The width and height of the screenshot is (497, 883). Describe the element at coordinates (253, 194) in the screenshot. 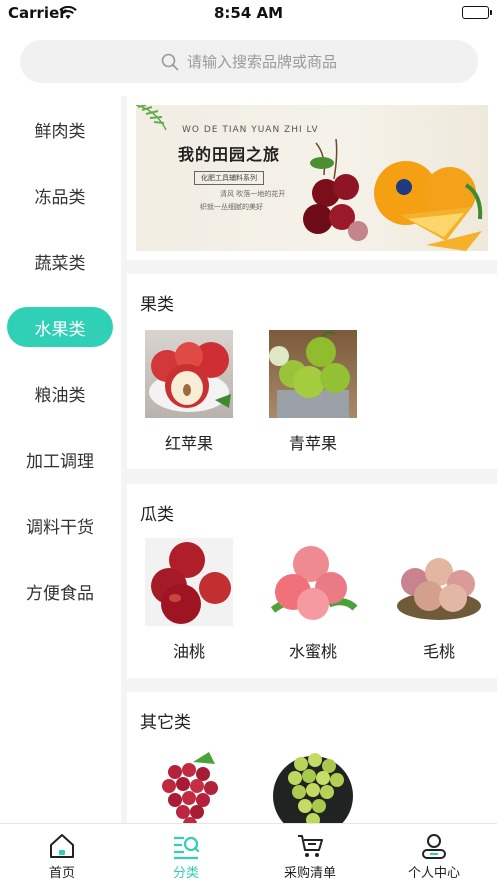

I see `banner-line-1: 清风 吹落一地的花开` at that location.